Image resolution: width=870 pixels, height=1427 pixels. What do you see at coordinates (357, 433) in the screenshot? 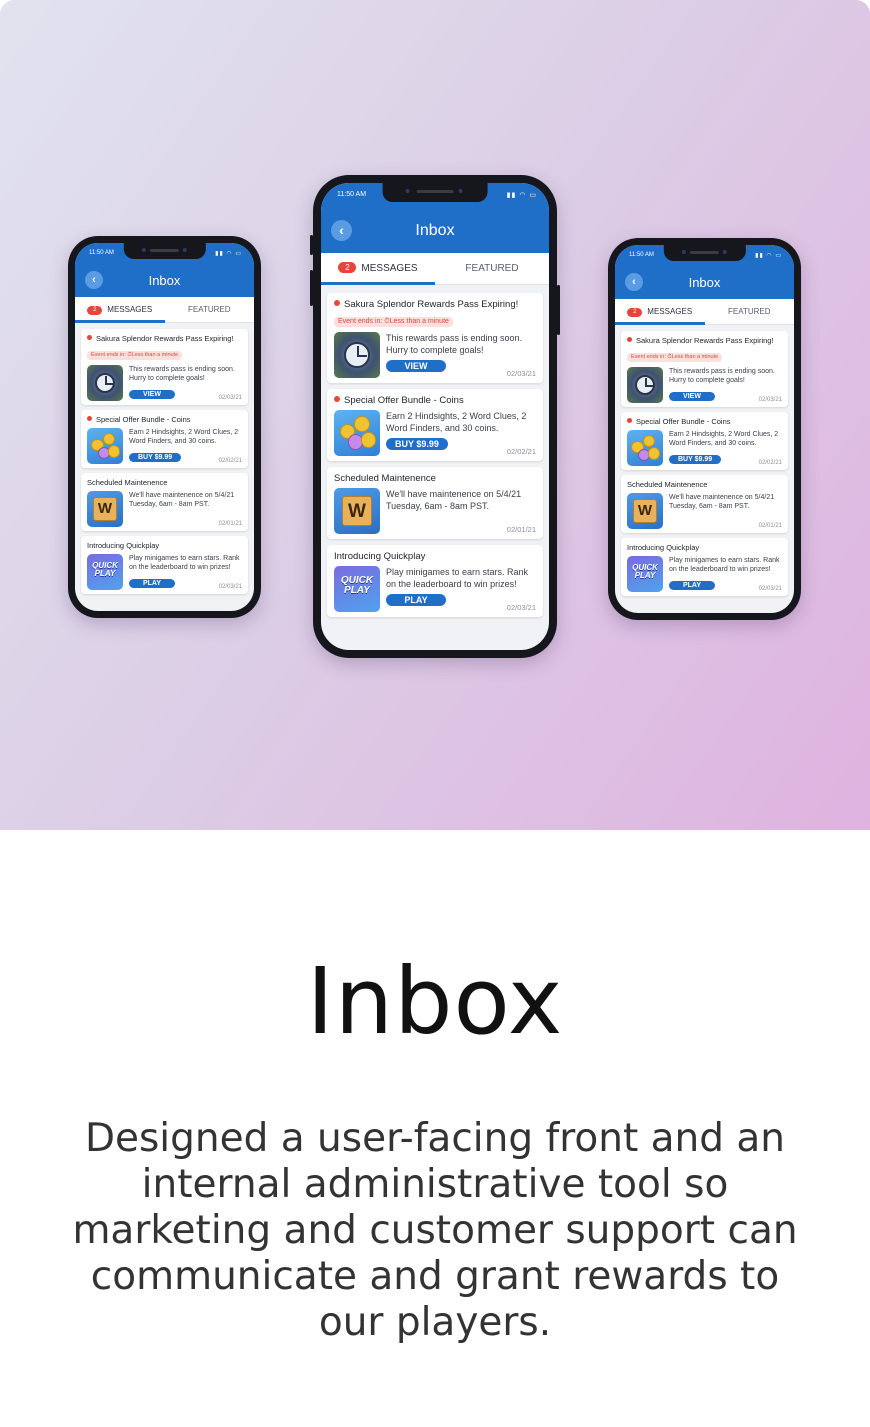
I see `coins-icon` at bounding box center [357, 433].